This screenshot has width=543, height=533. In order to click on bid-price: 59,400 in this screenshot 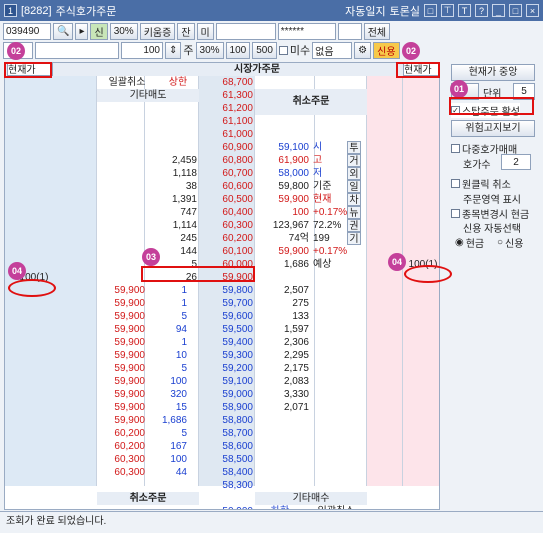, I will do `click(237, 342)`.